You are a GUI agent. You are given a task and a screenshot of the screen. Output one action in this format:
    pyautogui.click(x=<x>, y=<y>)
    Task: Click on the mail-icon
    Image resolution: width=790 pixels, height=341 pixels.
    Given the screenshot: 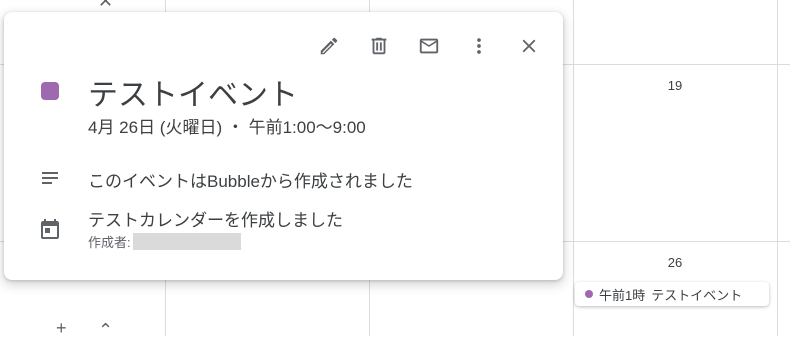 What is the action you would take?
    pyautogui.click(x=429, y=46)
    